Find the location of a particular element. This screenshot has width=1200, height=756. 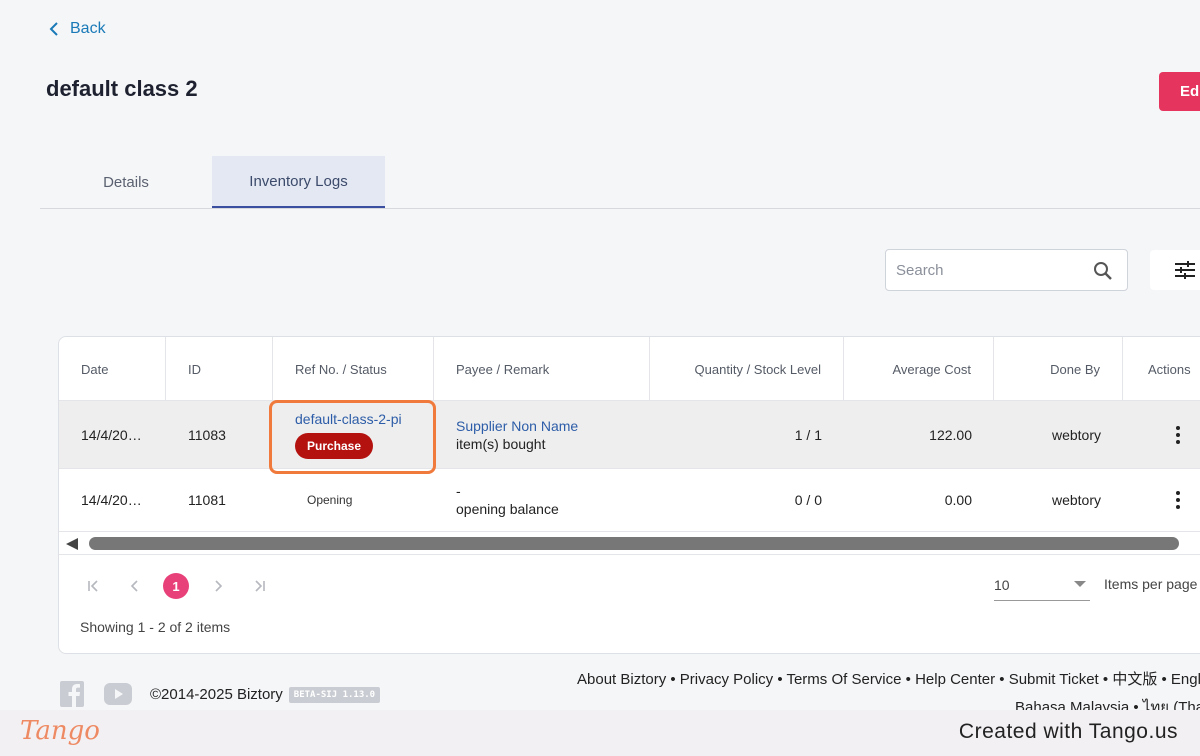

col-date: Date is located at coordinates (112, 369).